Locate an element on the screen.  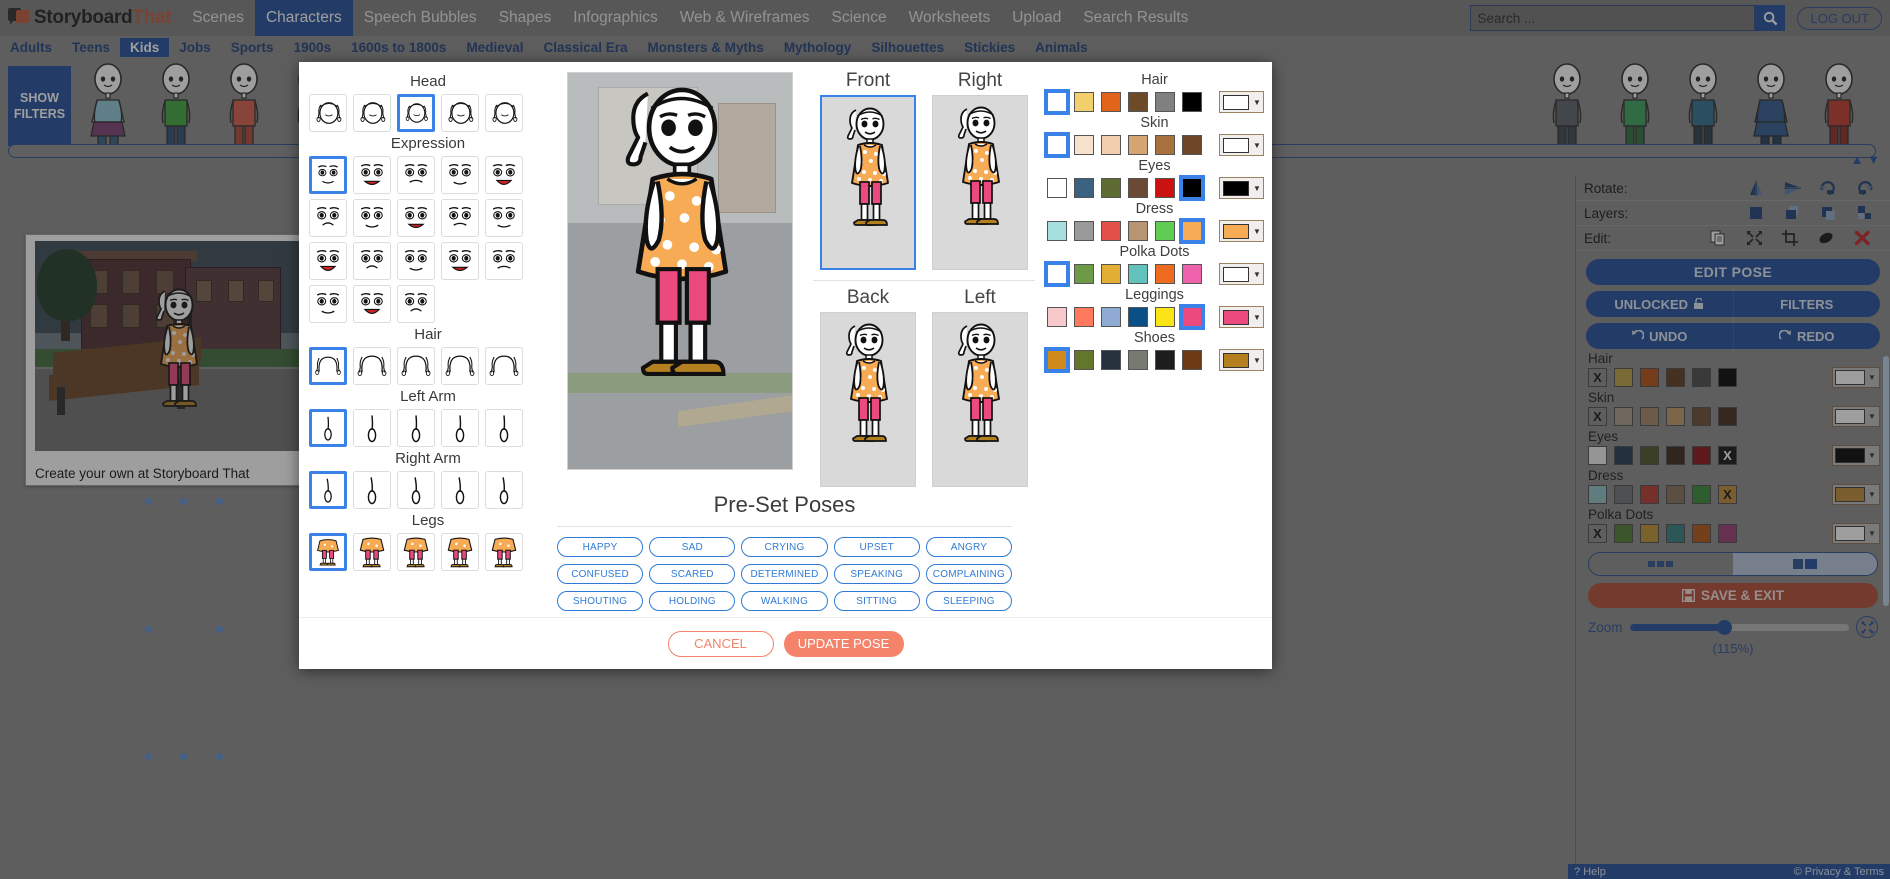
preset-pose-confused: CONFUSED is located at coordinates (600, 574).